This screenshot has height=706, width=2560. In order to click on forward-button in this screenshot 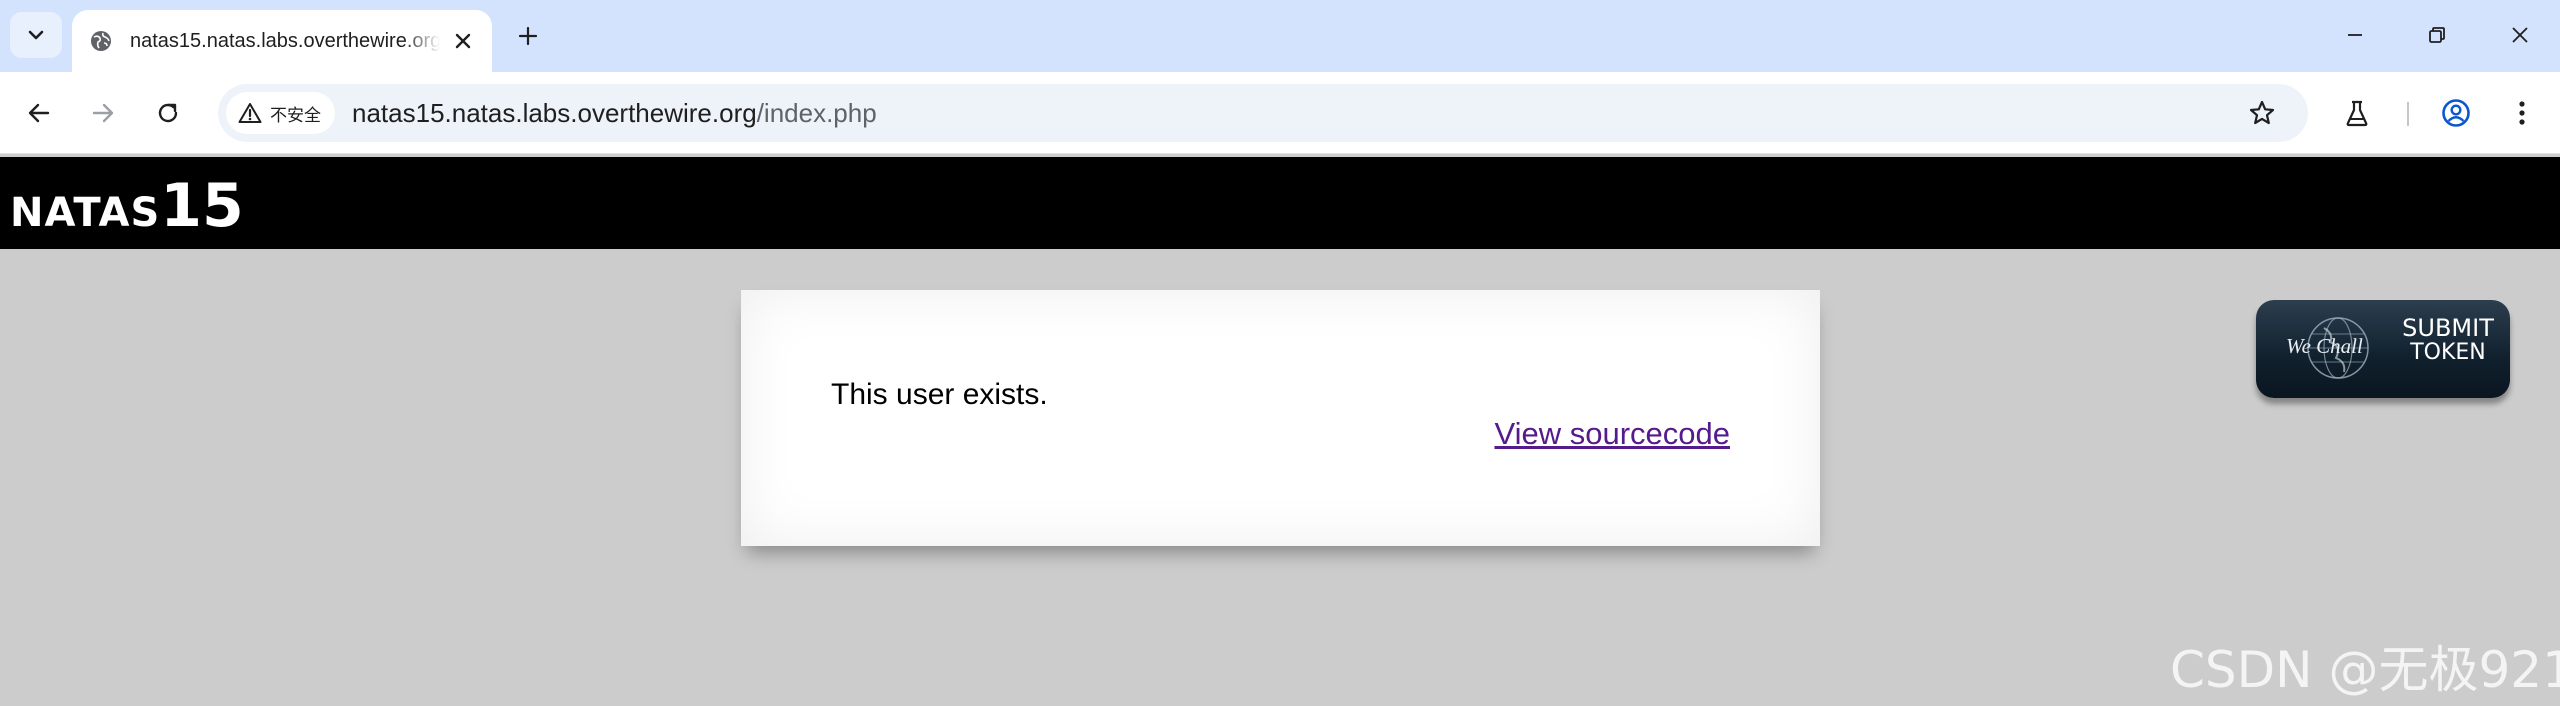, I will do `click(103, 113)`.